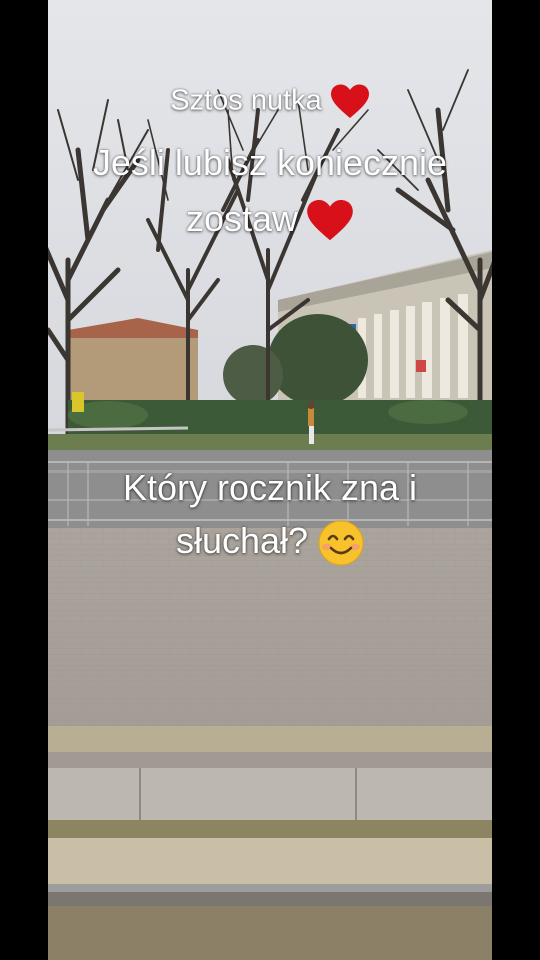 The image size is (540, 960). What do you see at coordinates (341, 543) in the screenshot?
I see `smiling-face-icon` at bounding box center [341, 543].